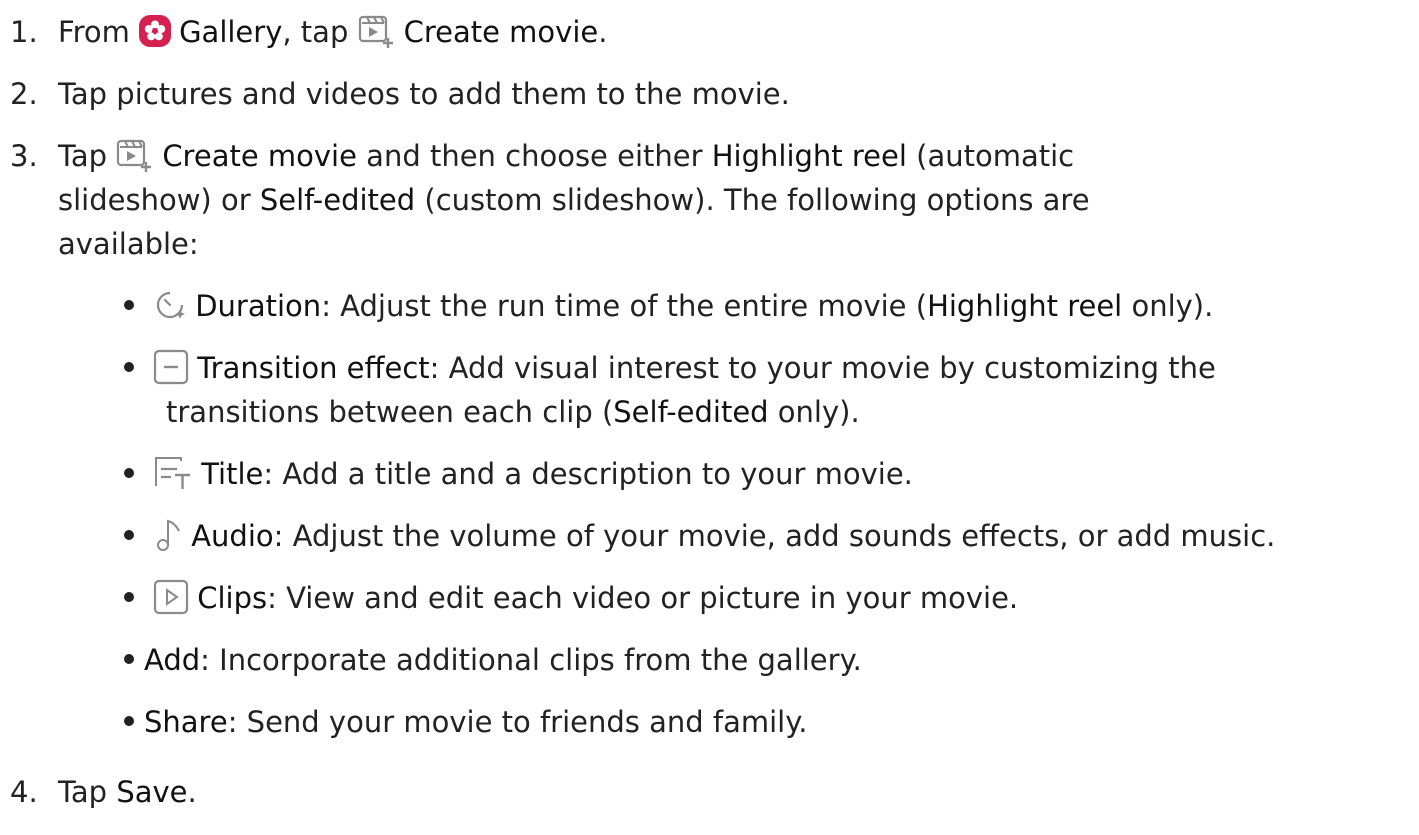 The image size is (1419, 835). Describe the element at coordinates (170, 305) in the screenshot. I see `duration-icon` at that location.